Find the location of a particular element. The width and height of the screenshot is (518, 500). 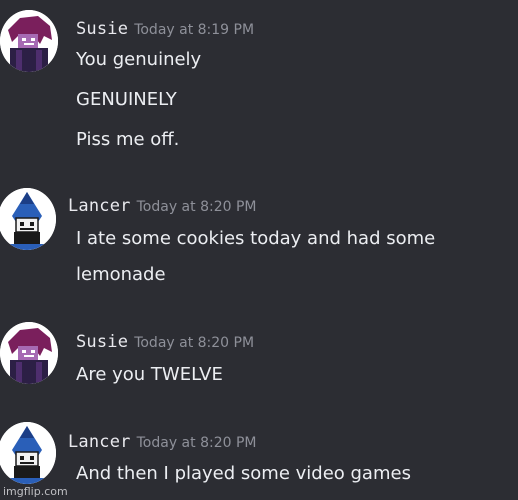

message-line: And then I played some video games is located at coordinates (243, 473).